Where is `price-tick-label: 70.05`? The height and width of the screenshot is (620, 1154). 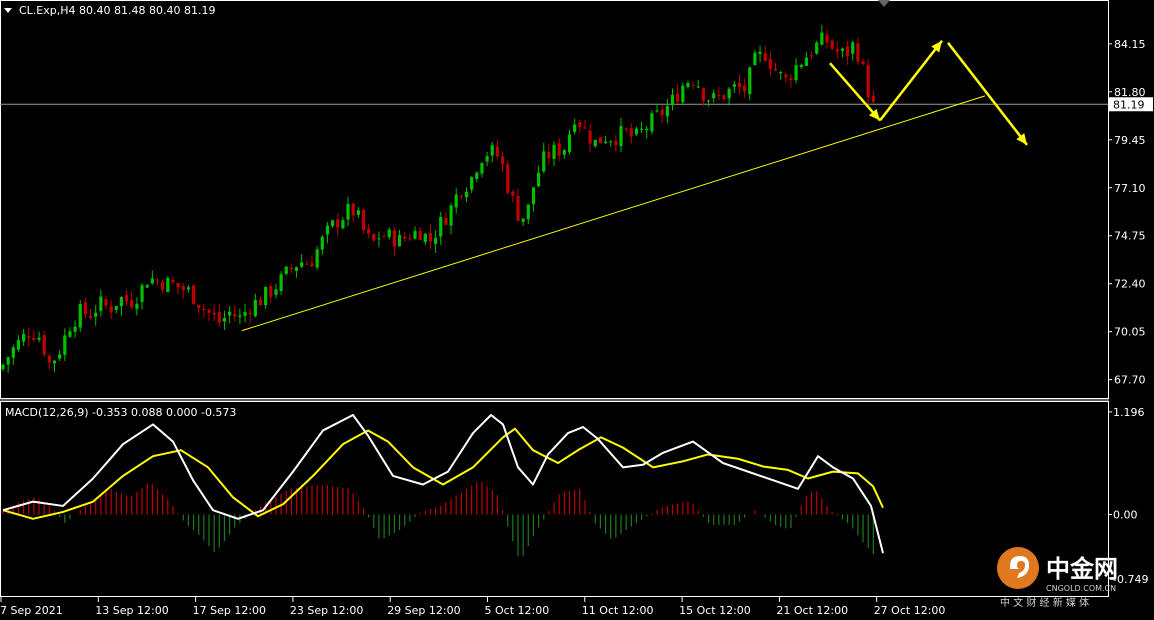
price-tick-label: 70.05 is located at coordinates (1130, 332).